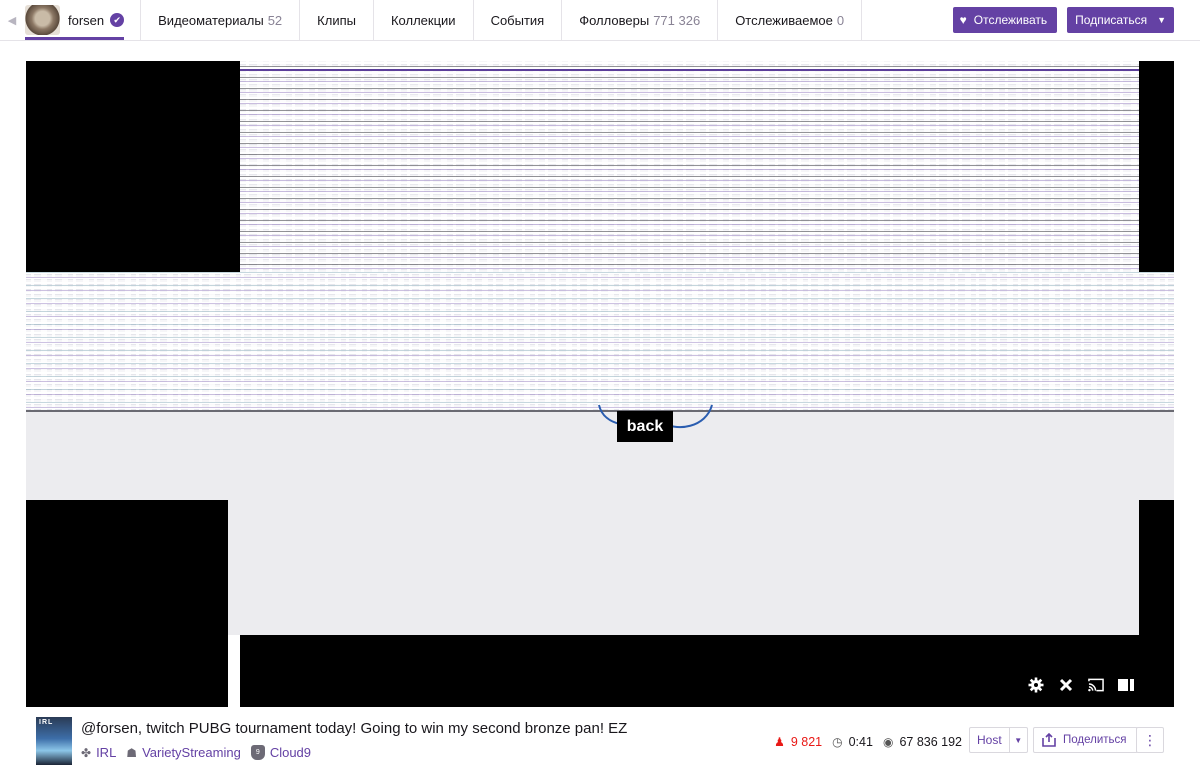 The width and height of the screenshot is (1200, 778). What do you see at coordinates (117, 20) in the screenshot?
I see `verified-check-icon: ✔` at bounding box center [117, 20].